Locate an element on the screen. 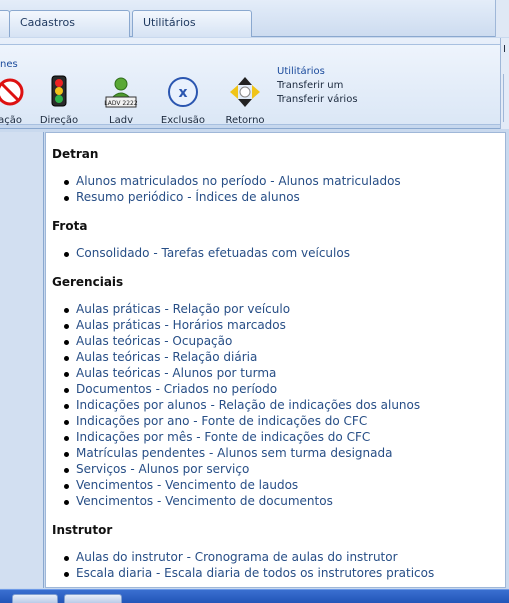  transferir-varios-link: Transferir vários is located at coordinates (317, 100).